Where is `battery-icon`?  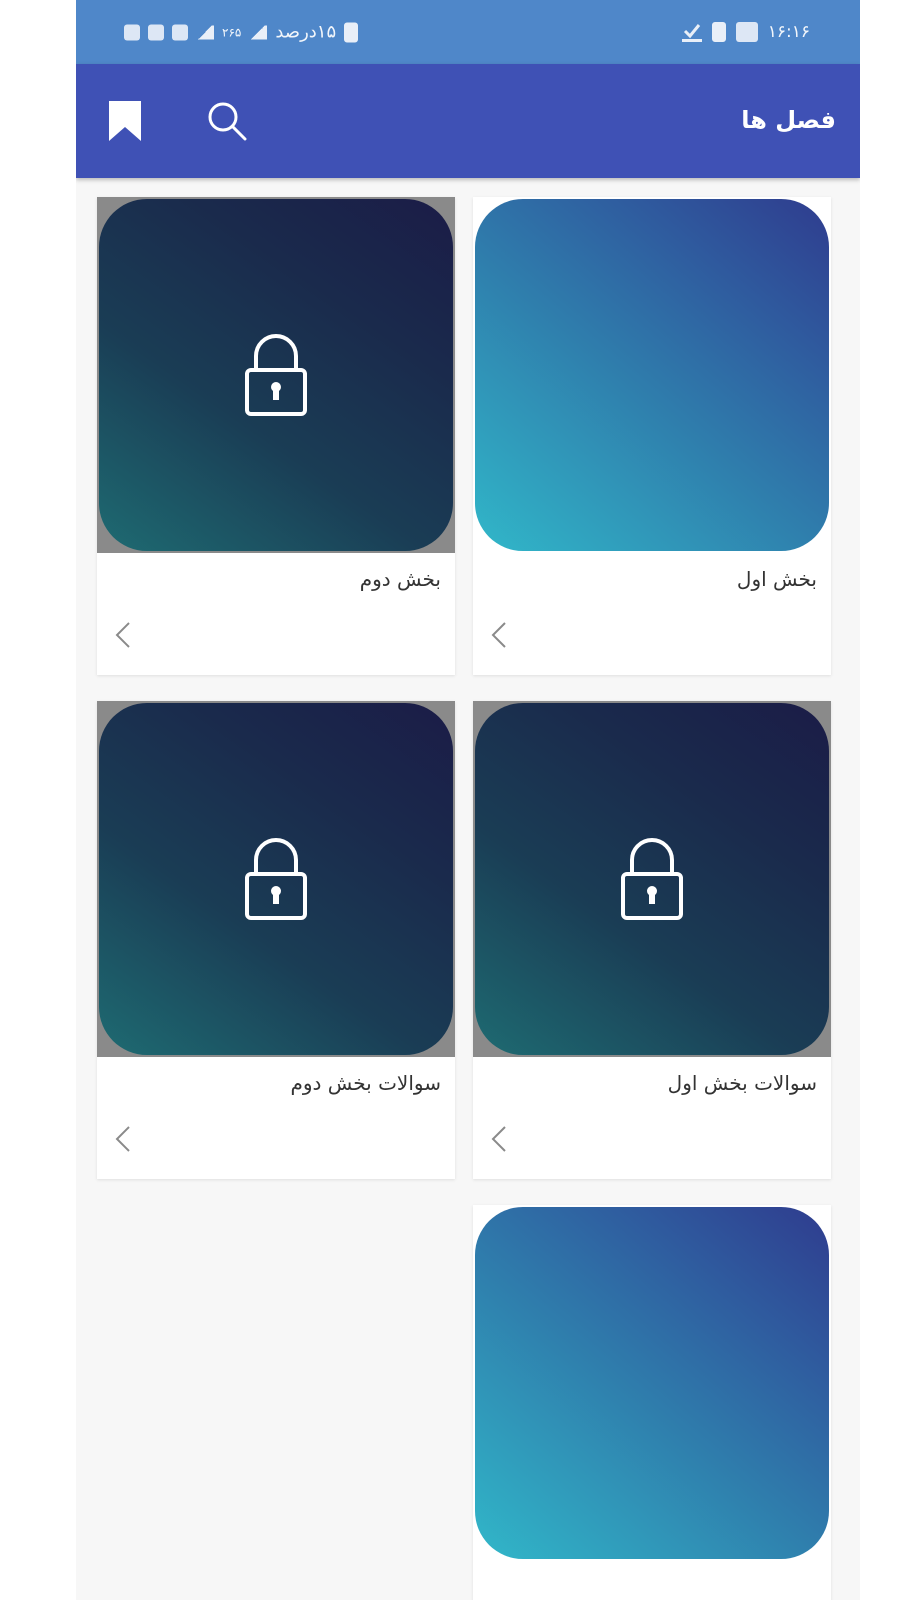
battery-icon is located at coordinates (351, 32).